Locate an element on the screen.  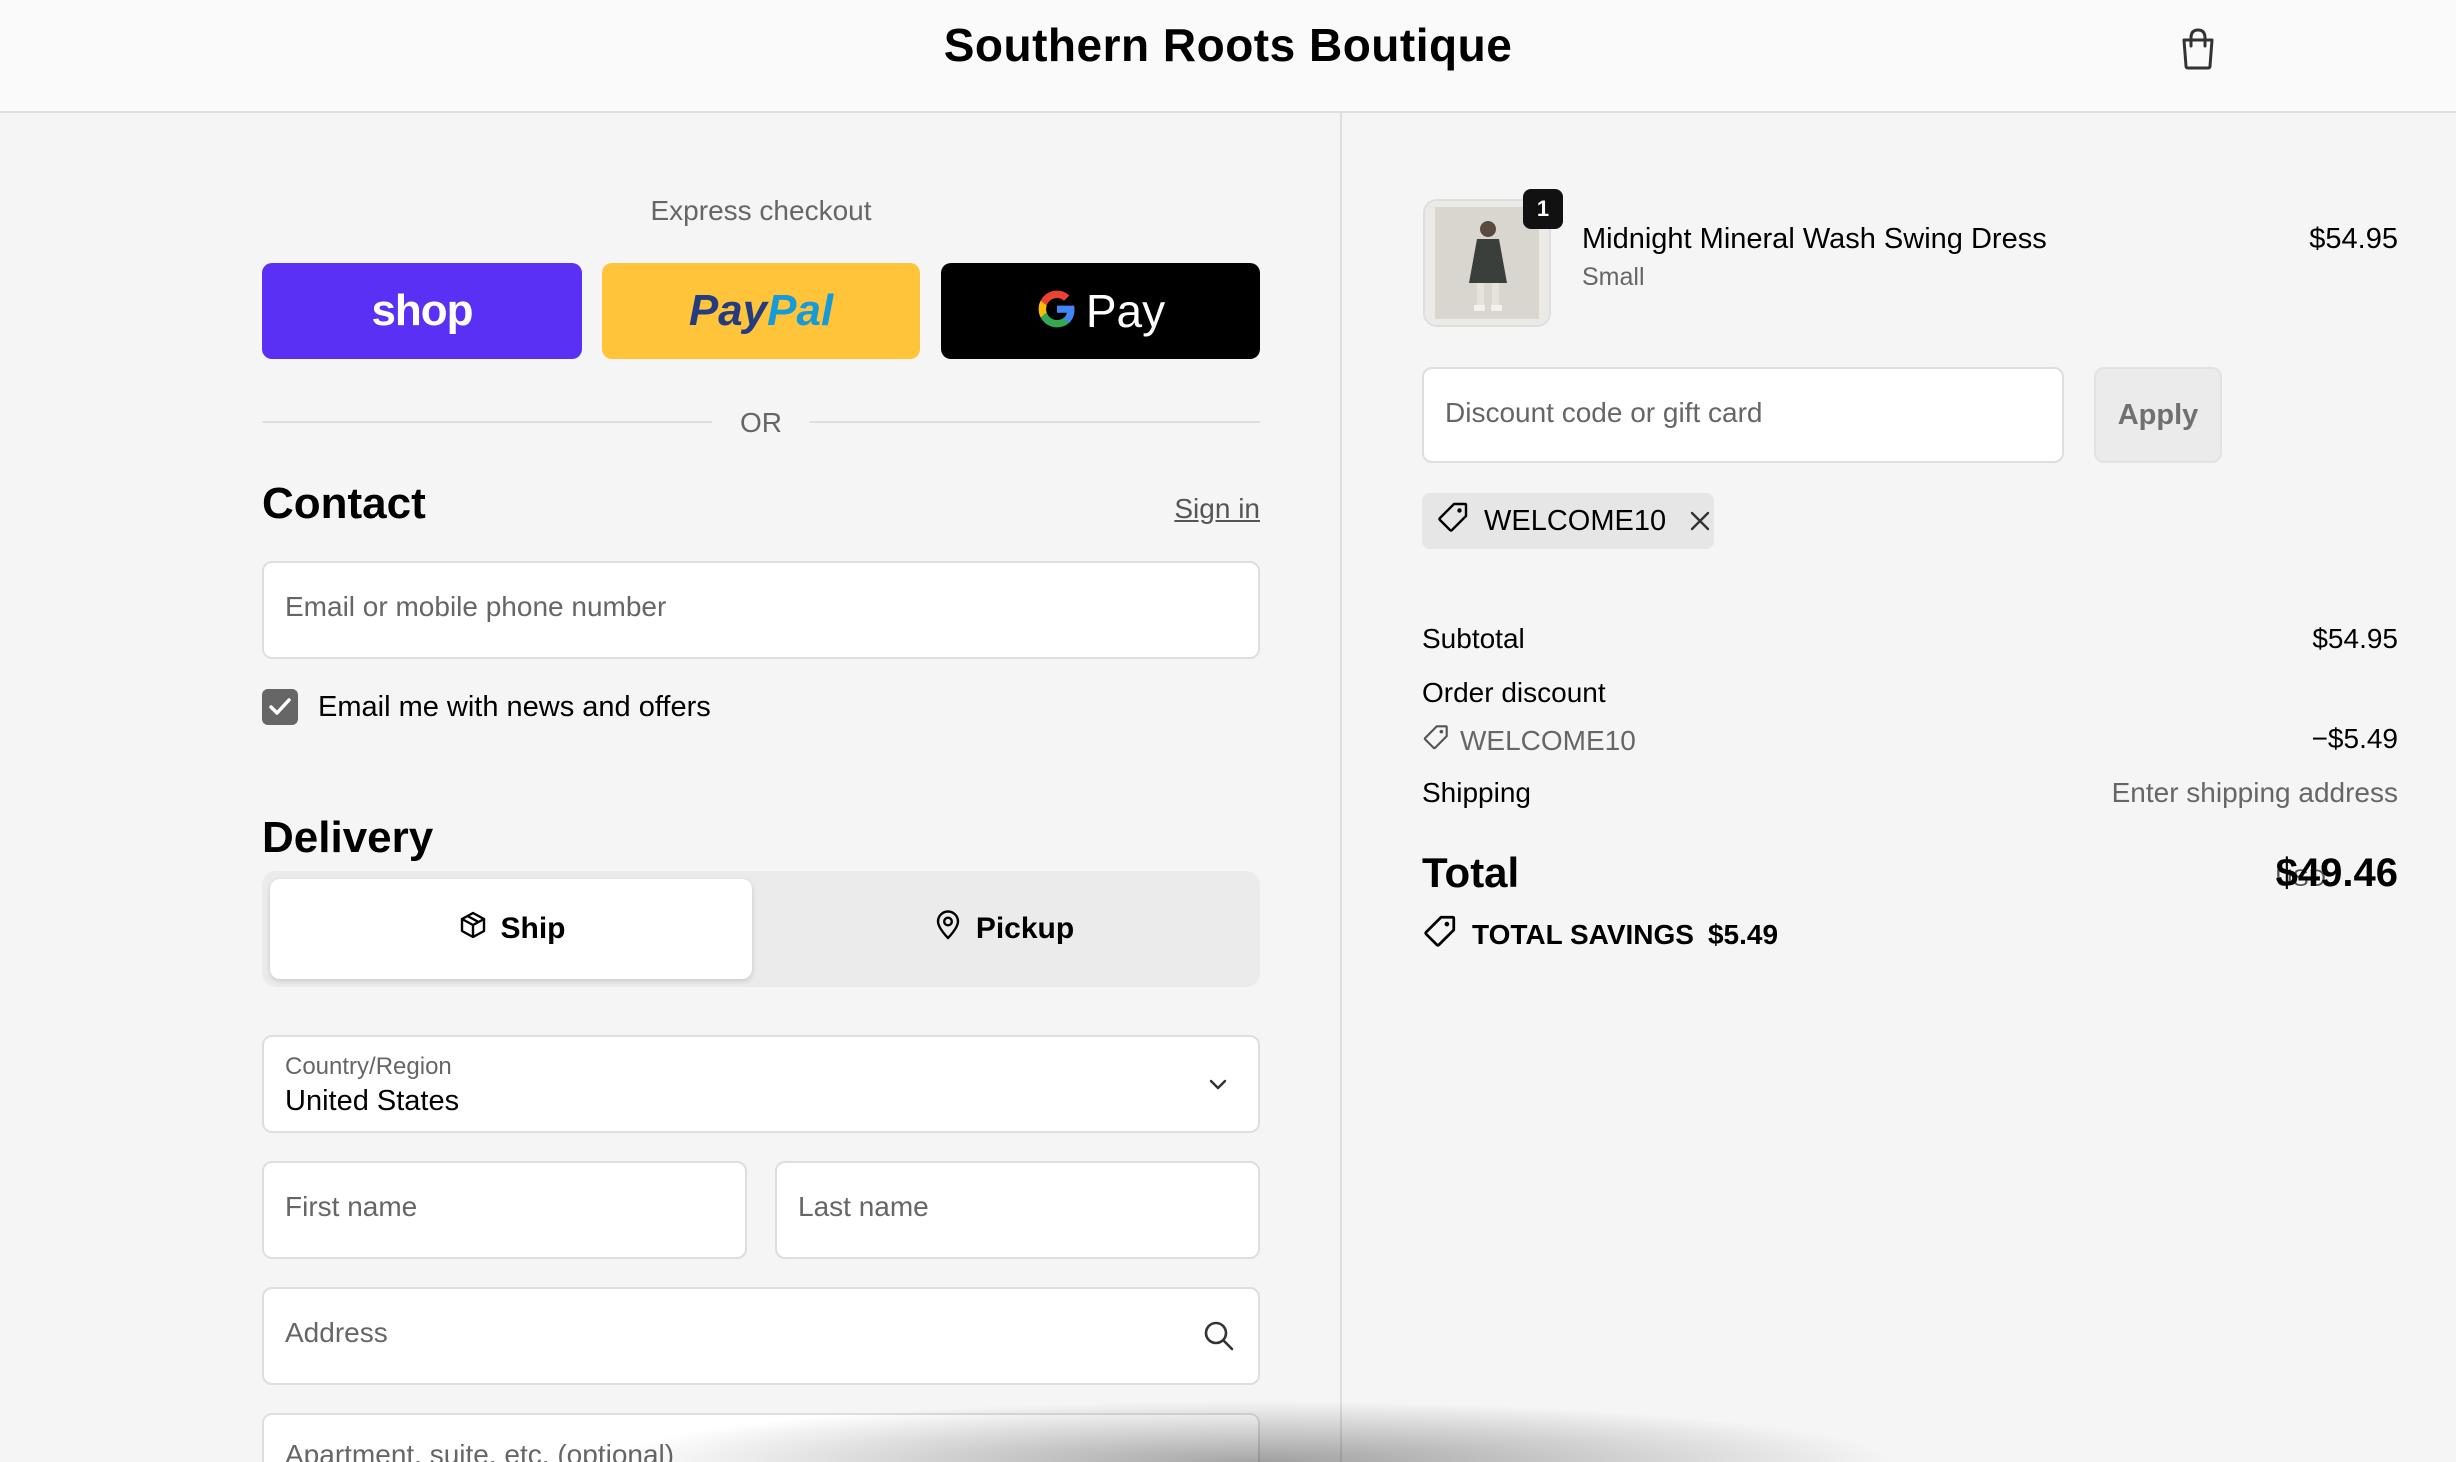
paypal-label-pay: Pay is located at coordinates (728, 310).